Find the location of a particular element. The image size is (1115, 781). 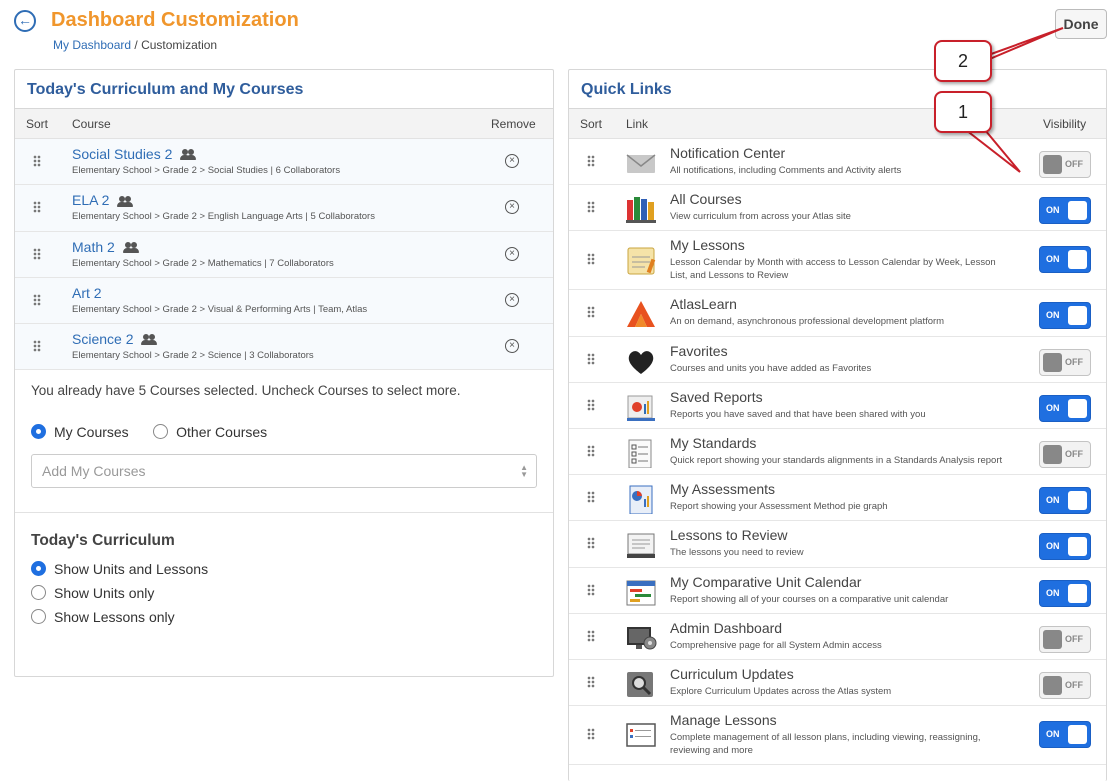

callout-1: 1 is located at coordinates (963, 112).